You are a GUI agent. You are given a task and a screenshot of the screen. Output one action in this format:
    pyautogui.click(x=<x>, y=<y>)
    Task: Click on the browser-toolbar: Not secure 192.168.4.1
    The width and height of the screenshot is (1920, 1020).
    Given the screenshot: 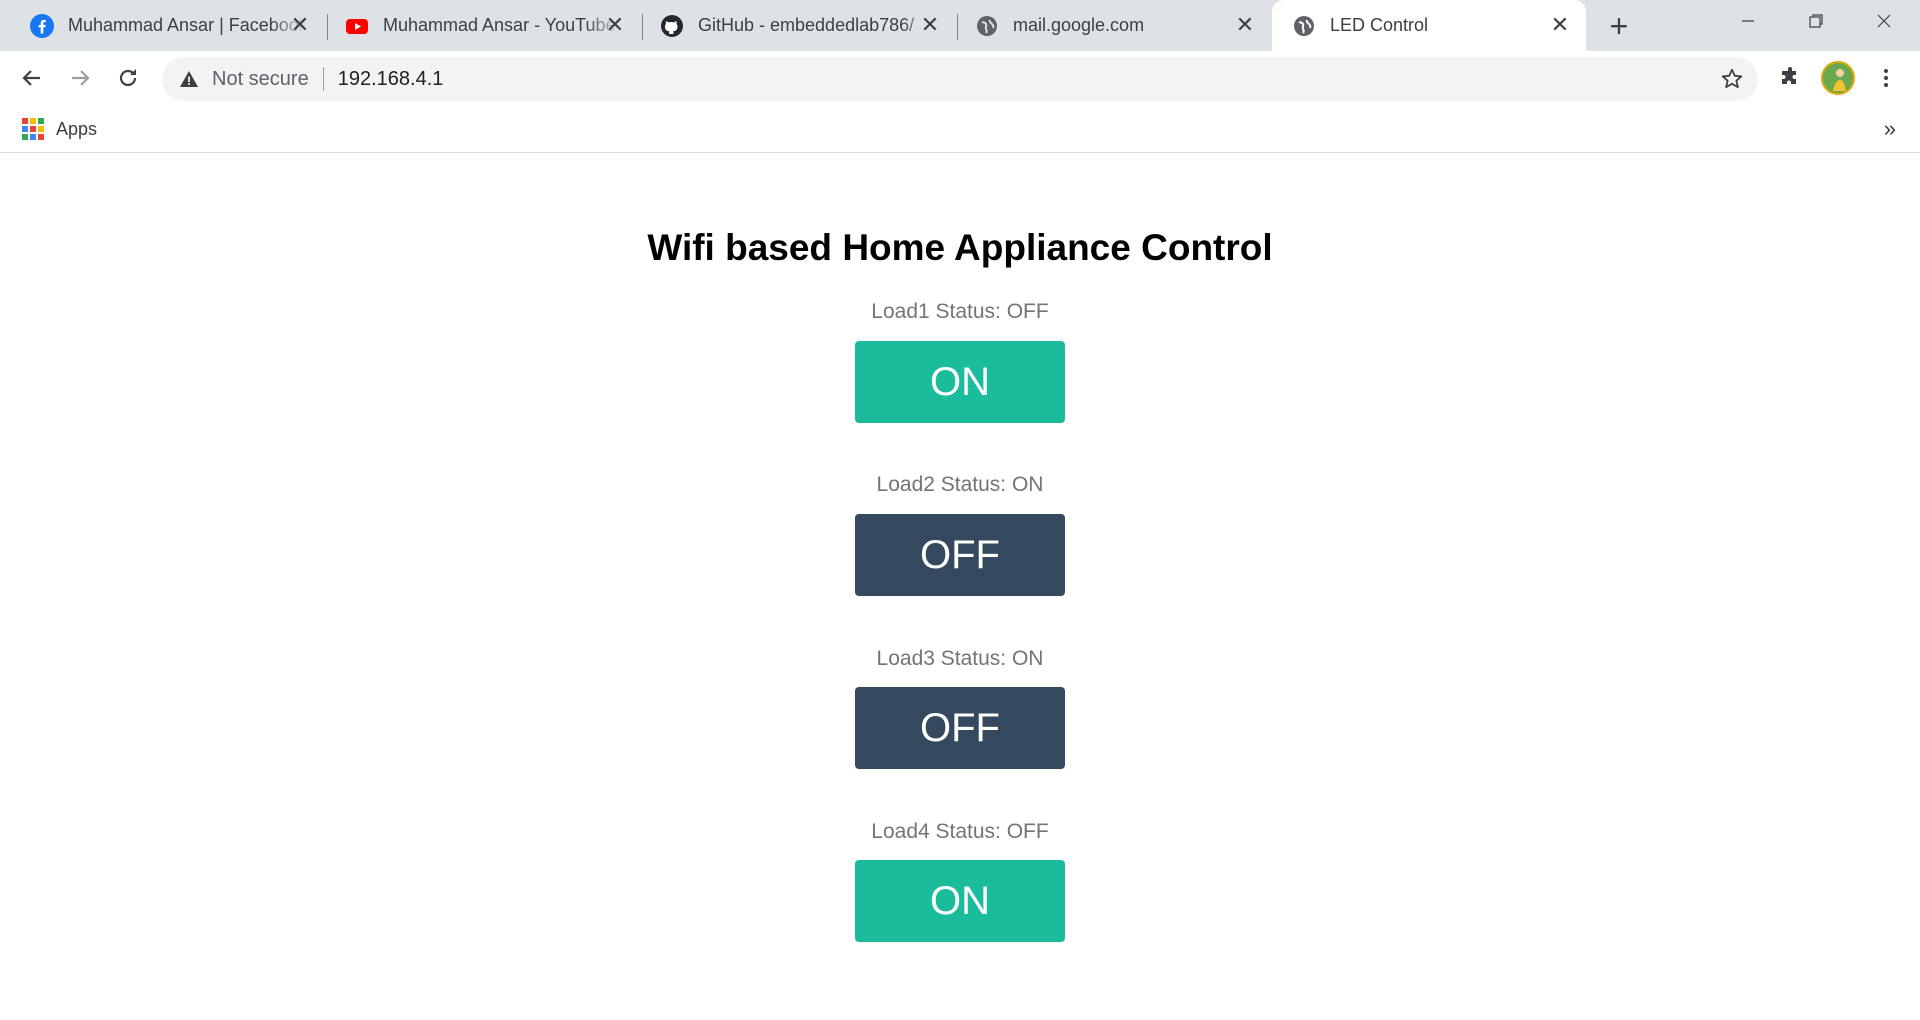 What is the action you would take?
    pyautogui.click(x=960, y=78)
    